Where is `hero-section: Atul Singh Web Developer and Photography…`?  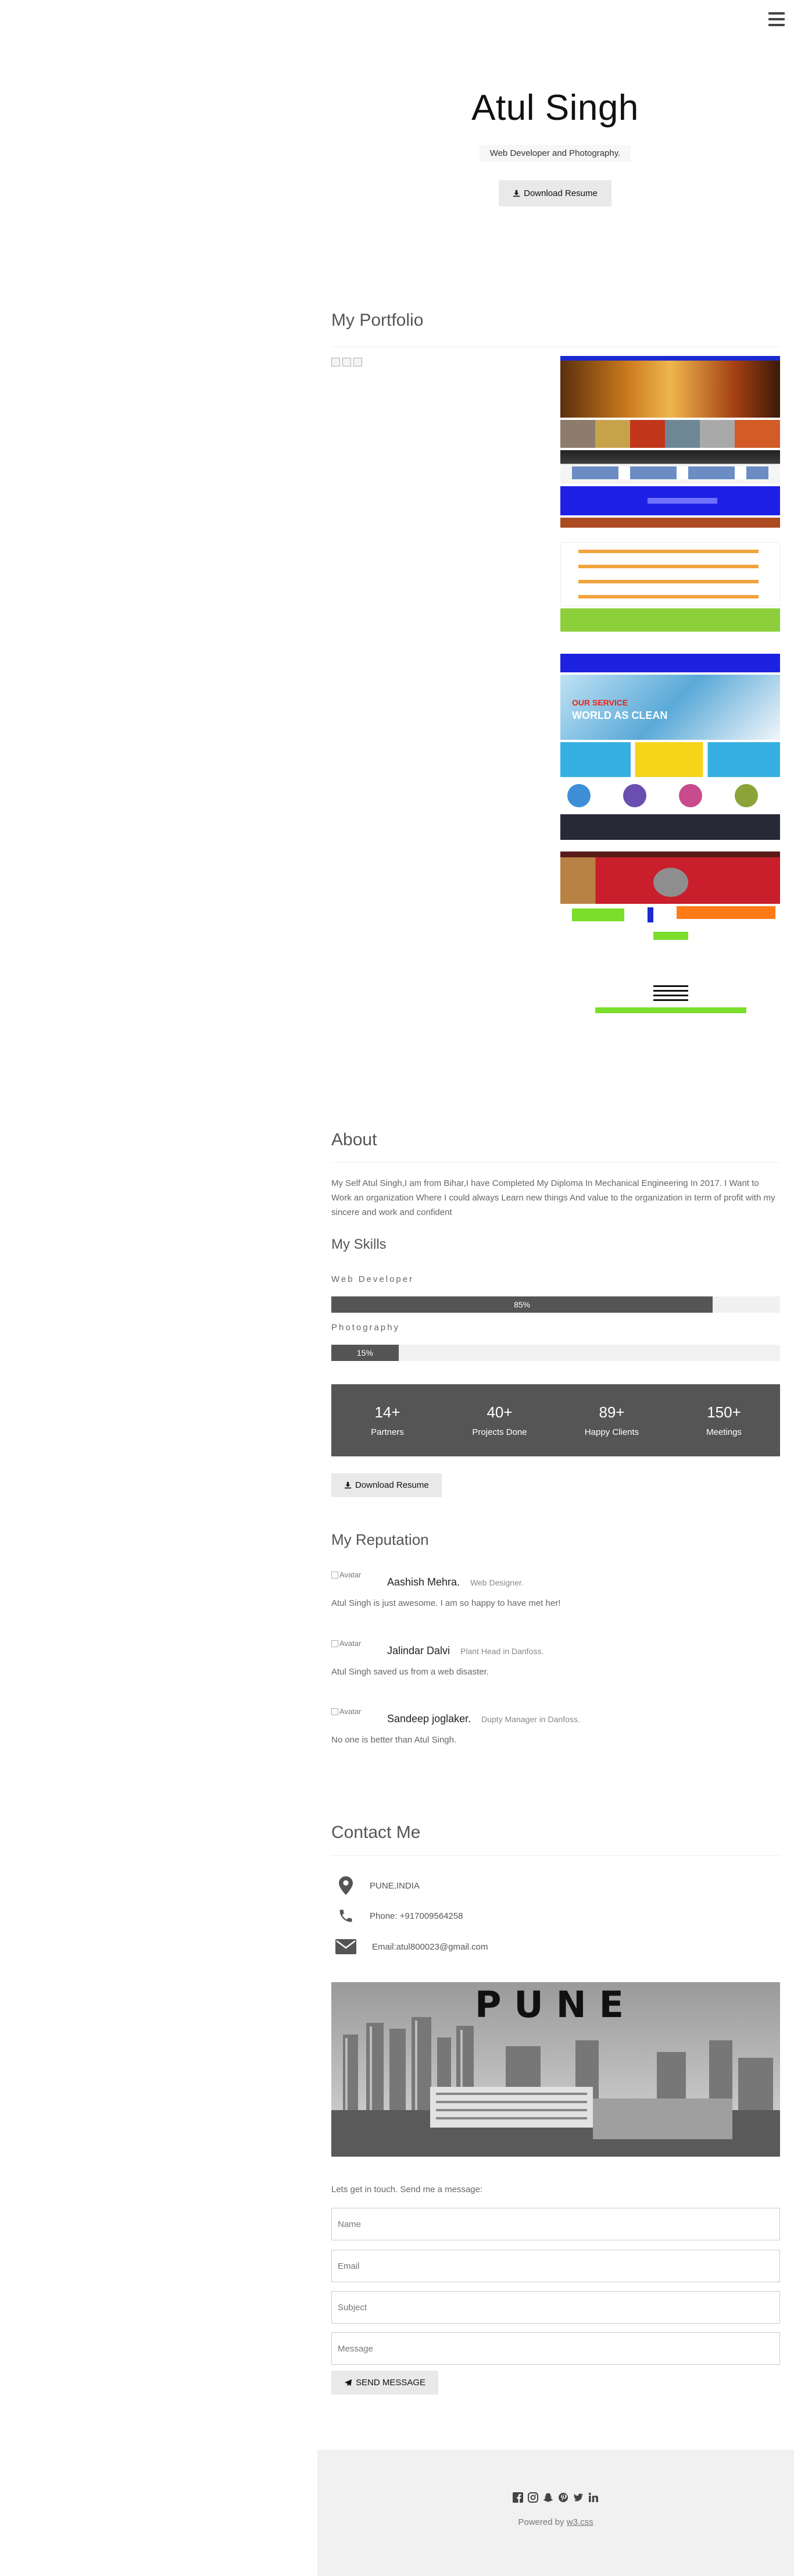 hero-section: Atul Singh Web Developer and Photography… is located at coordinates (555, 146).